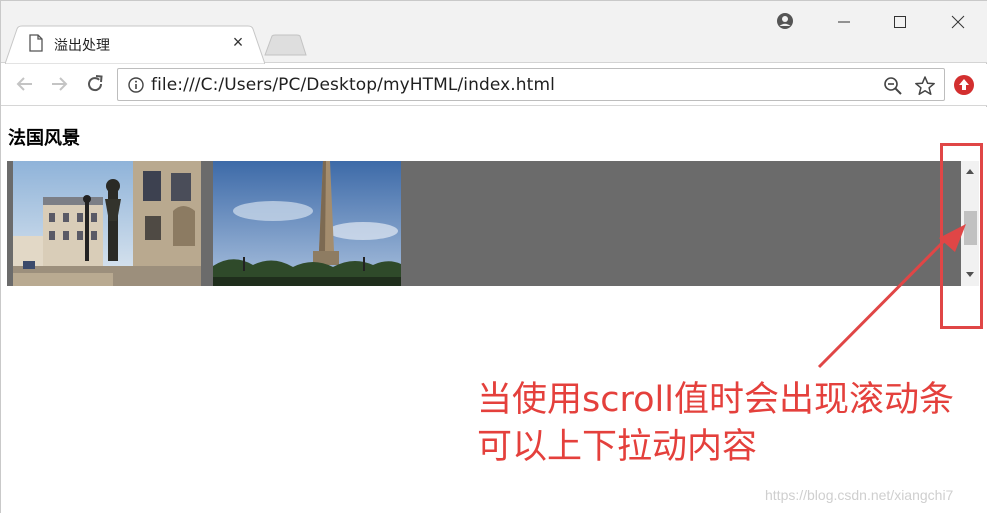 This screenshot has height=513, width=987. I want to click on tab-close-icon: ×, so click(238, 42).